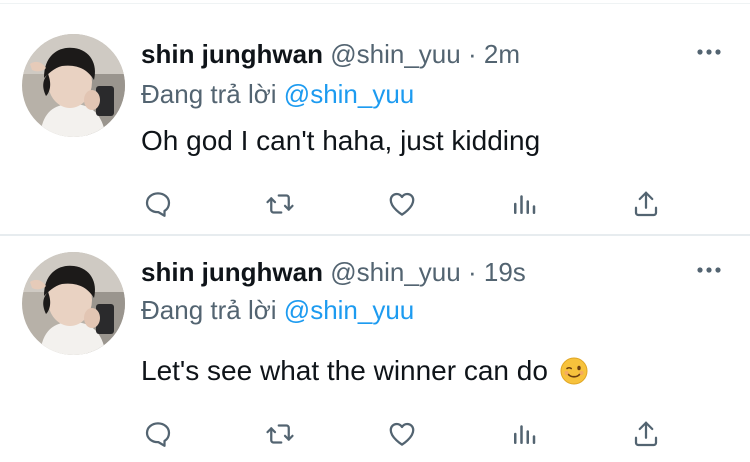  I want to click on timestamp: 2m, so click(502, 54).